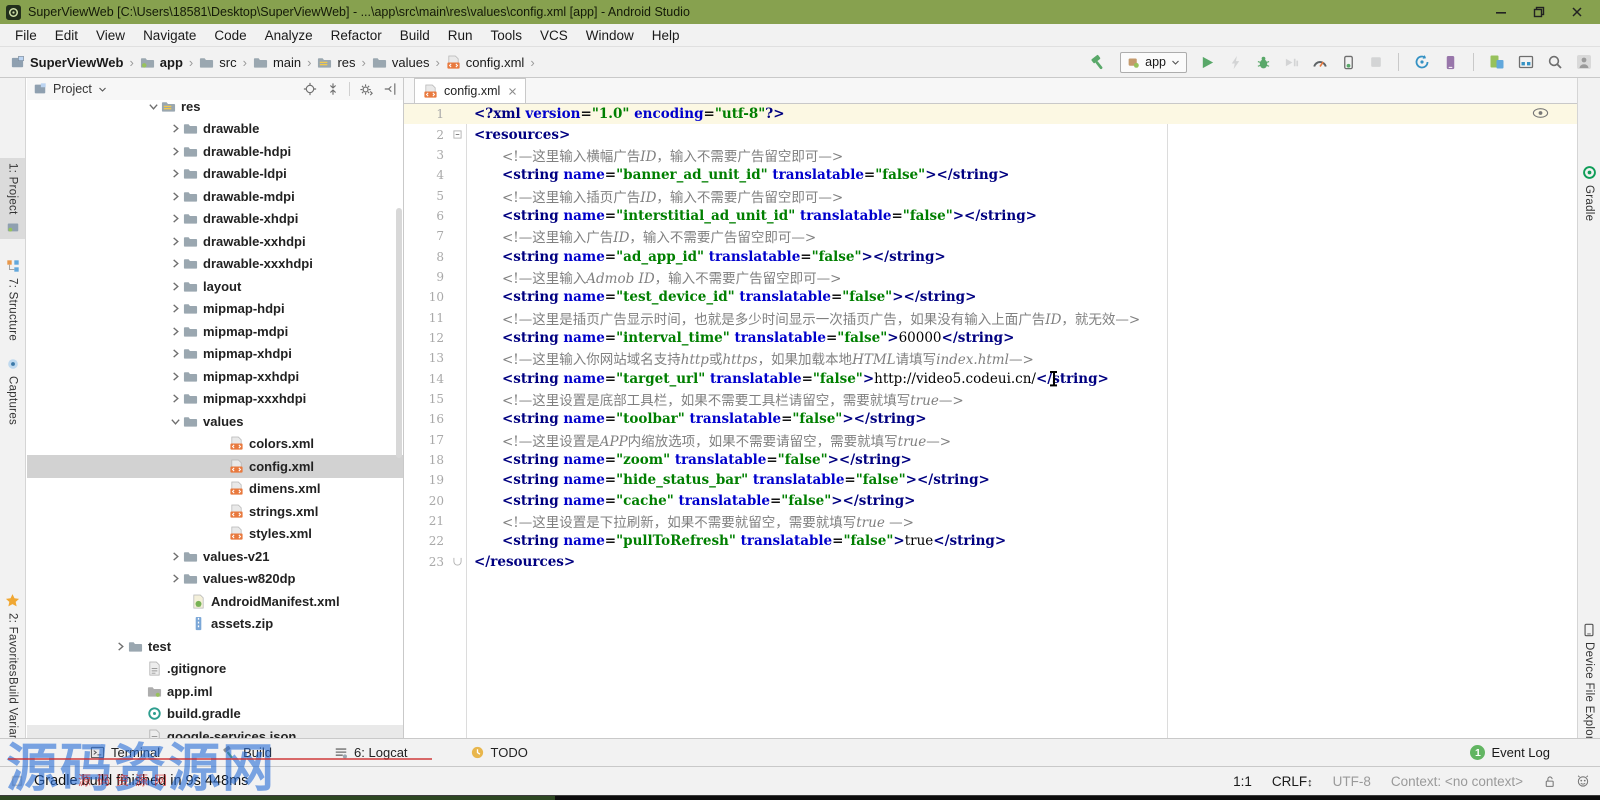 The width and height of the screenshot is (1600, 800). What do you see at coordinates (215, 601) in the screenshot?
I see `tree-item-androidmanifest-xml: AndroidManifest.xml` at bounding box center [215, 601].